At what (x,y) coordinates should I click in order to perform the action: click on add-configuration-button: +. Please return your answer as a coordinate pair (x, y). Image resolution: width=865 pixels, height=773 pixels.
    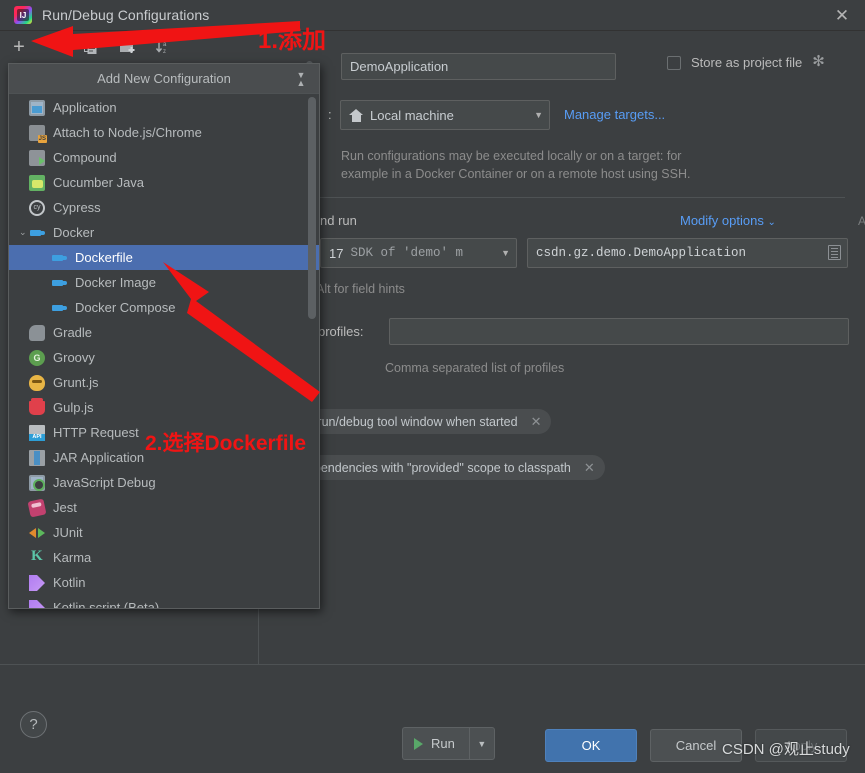
    Looking at the image, I should click on (19, 47).